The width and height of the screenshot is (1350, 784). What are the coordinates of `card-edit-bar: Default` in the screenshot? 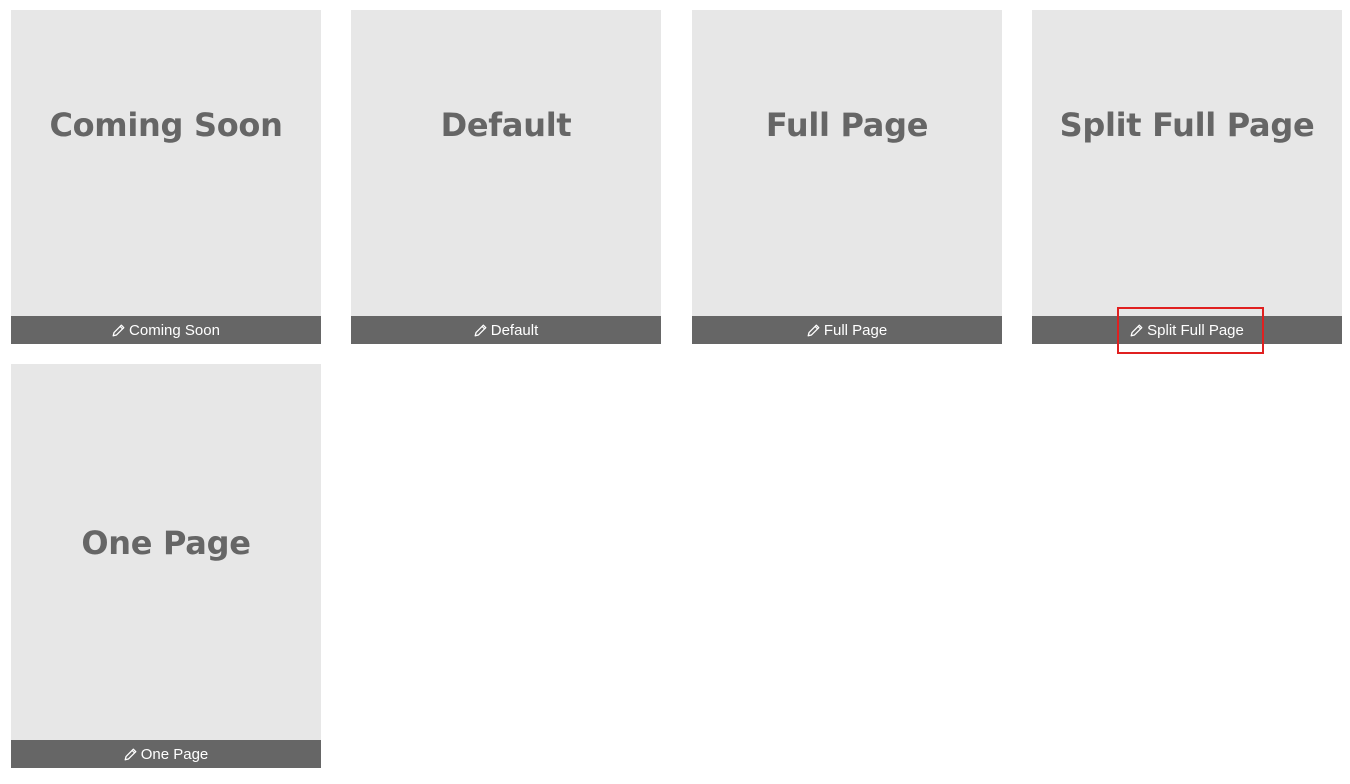 It's located at (506, 330).